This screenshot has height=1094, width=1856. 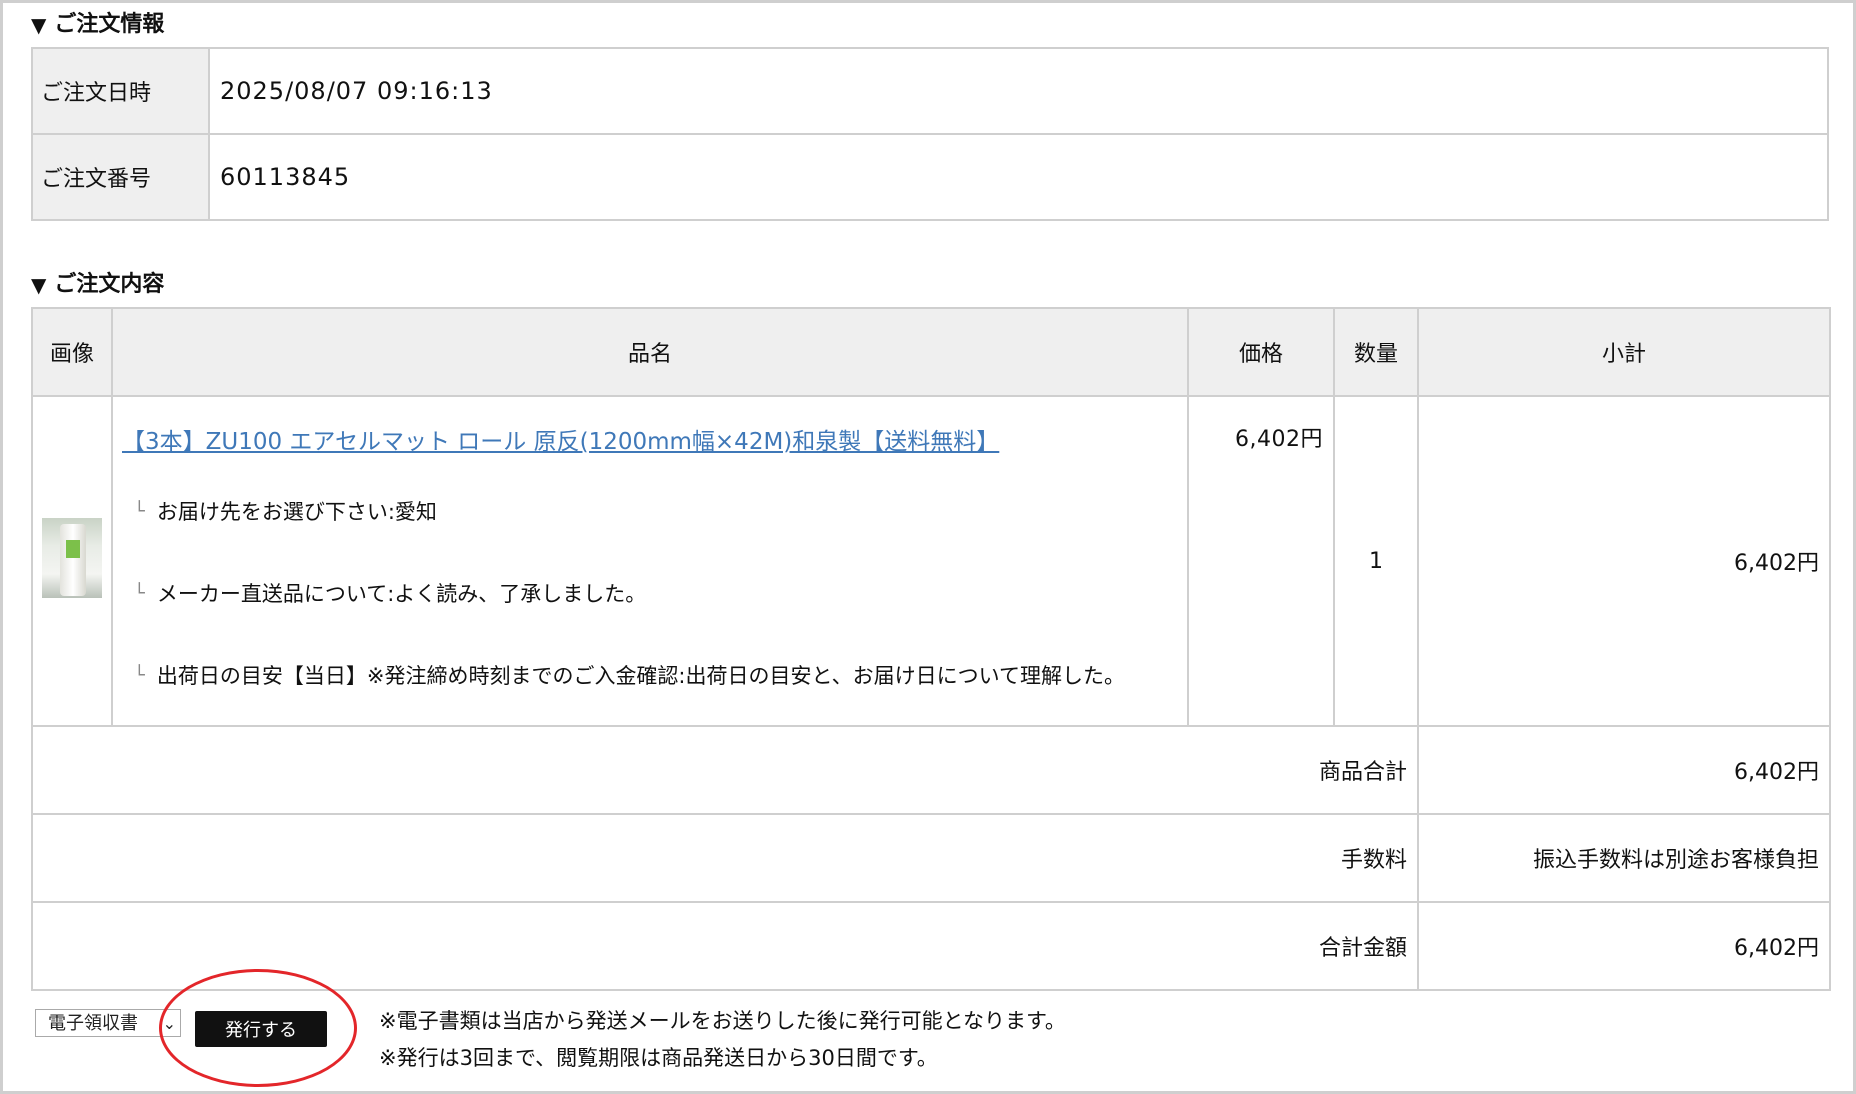 What do you see at coordinates (1376, 352) in the screenshot?
I see `header-qty: 数量` at bounding box center [1376, 352].